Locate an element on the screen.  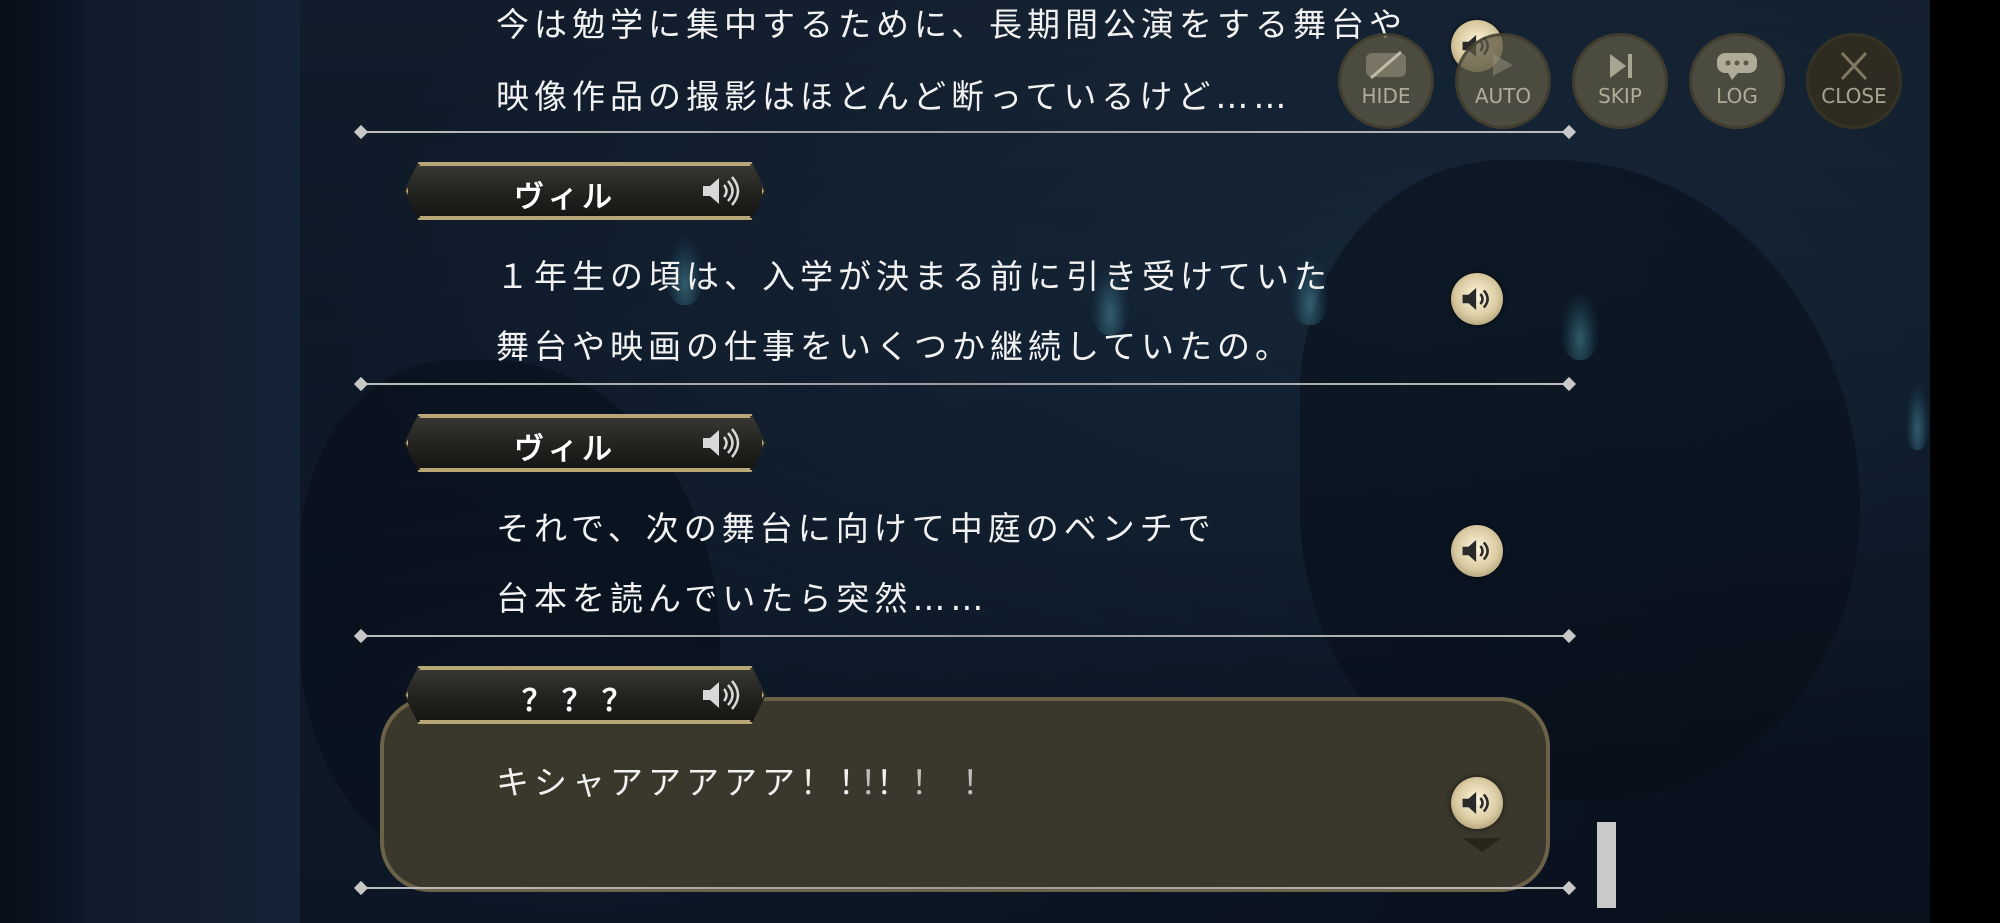
skip-label: SKIP is located at coordinates (1620, 96).